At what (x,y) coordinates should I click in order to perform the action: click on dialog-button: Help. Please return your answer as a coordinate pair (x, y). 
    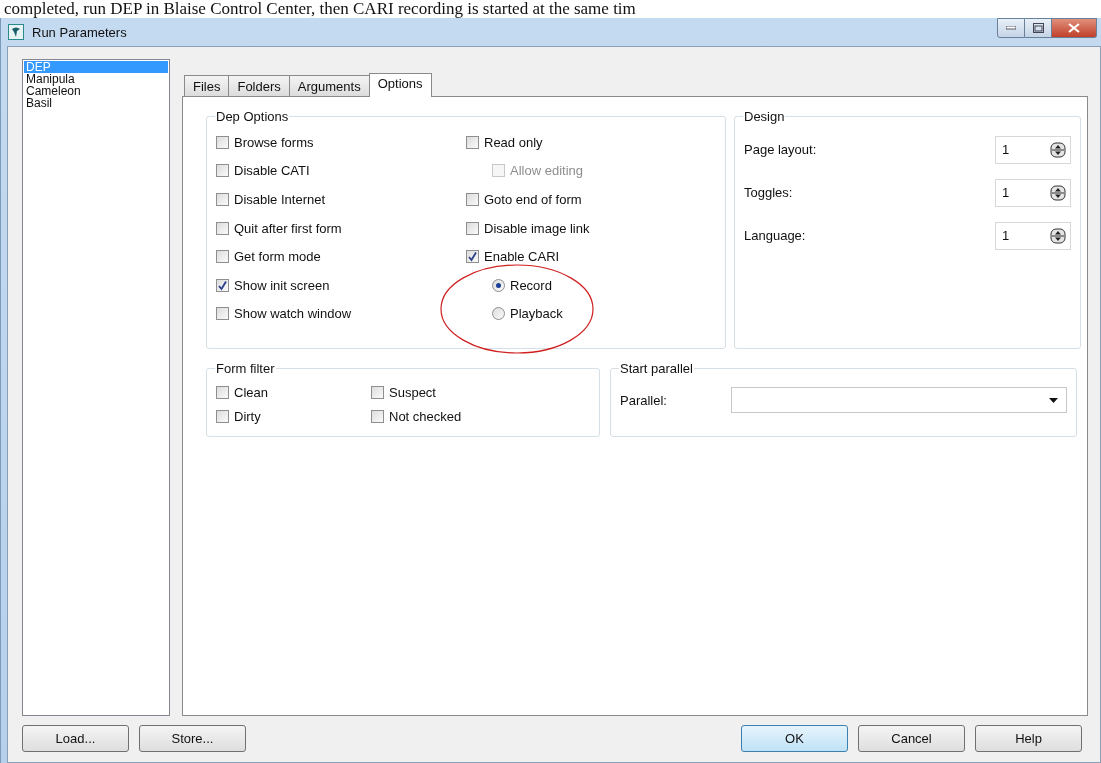
    Looking at the image, I should click on (1028, 738).